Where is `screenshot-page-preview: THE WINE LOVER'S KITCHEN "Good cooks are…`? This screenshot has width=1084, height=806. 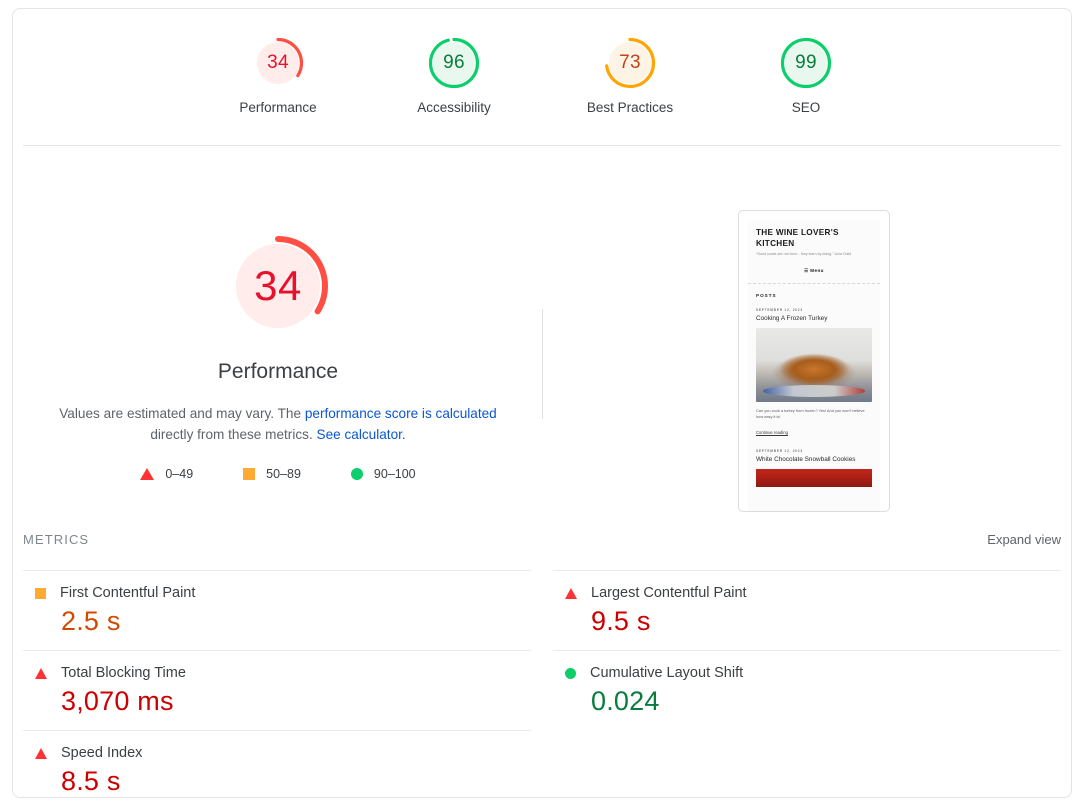
screenshot-page-preview: THE WINE LOVER'S KITCHEN "Good cooks are… is located at coordinates (814, 365).